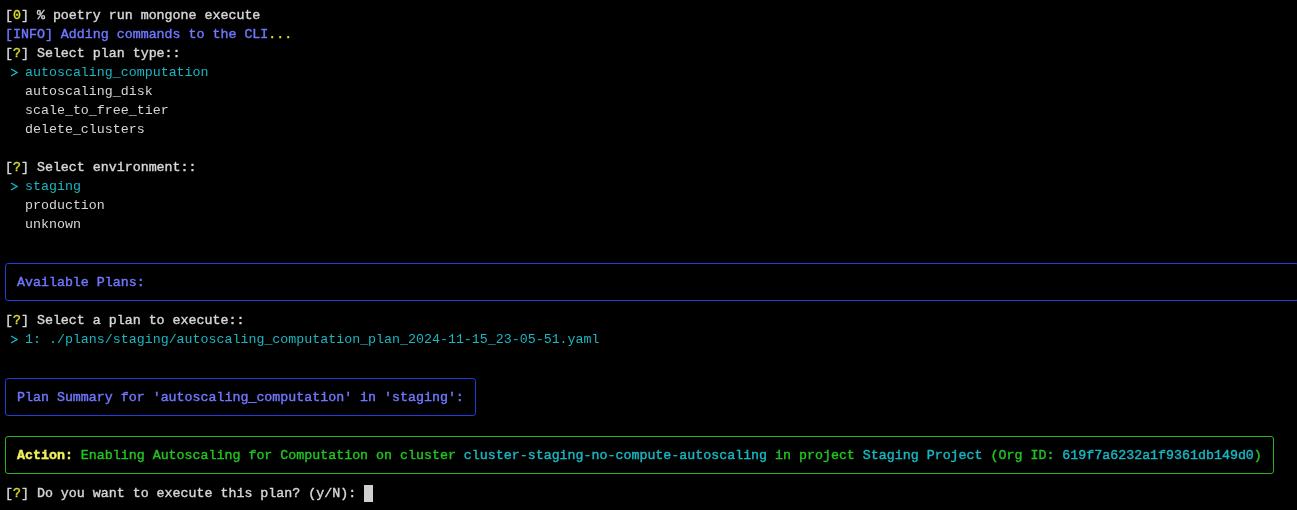 The width and height of the screenshot is (1297, 510). What do you see at coordinates (89, 91) in the screenshot?
I see `option-item: autoscaling_disk` at bounding box center [89, 91].